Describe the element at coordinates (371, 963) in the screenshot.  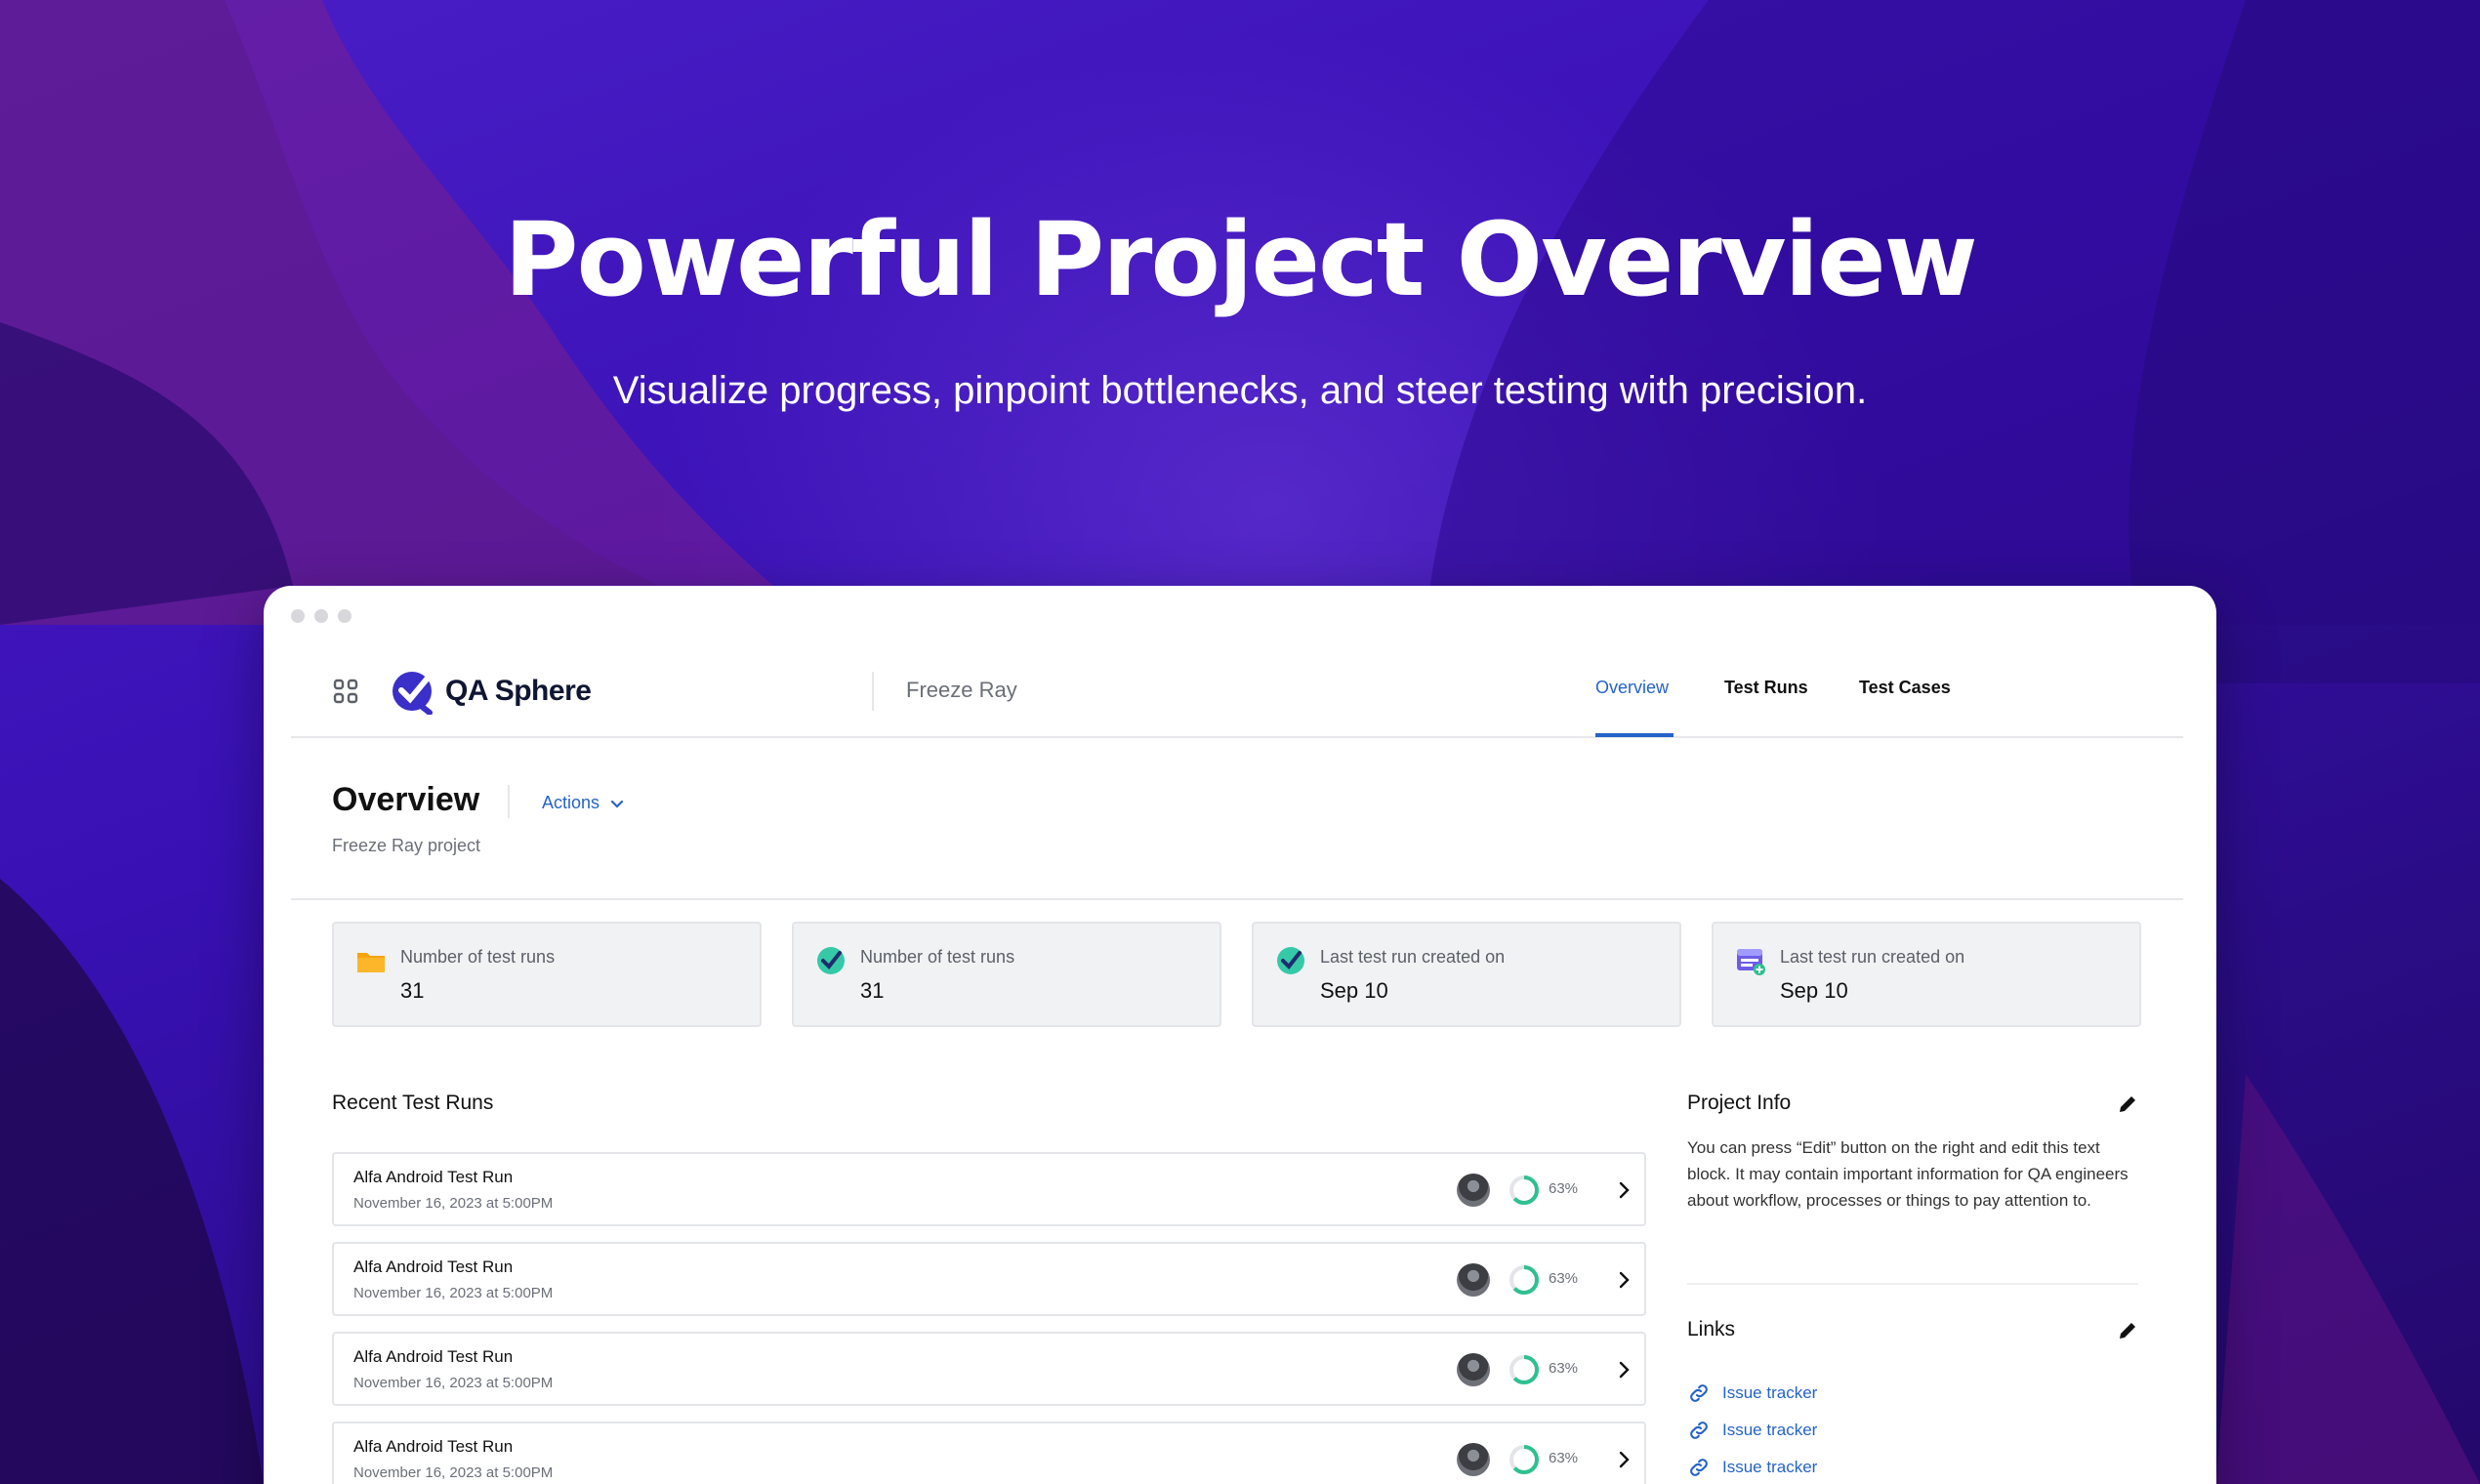
I see `folder-icon` at that location.